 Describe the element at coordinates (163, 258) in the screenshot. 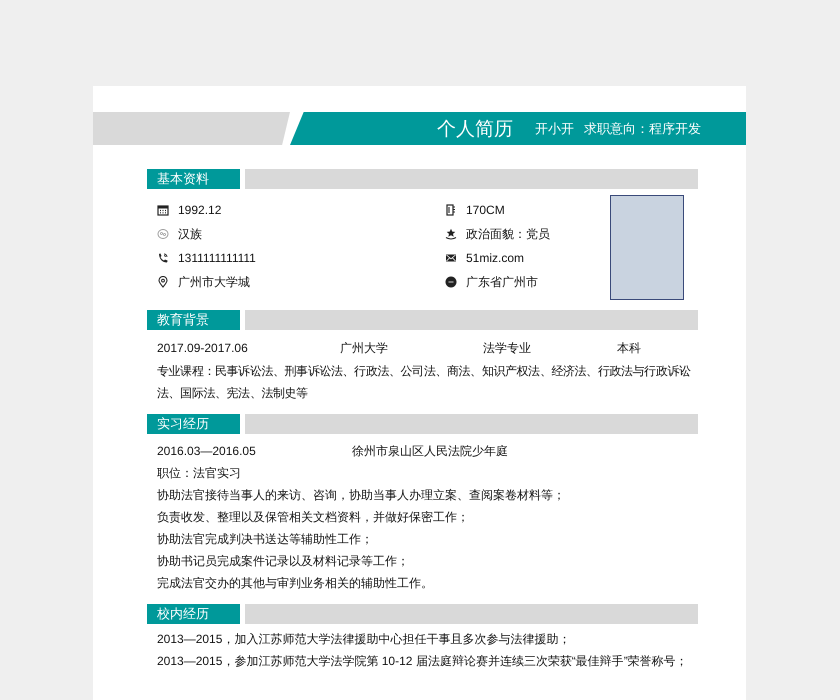

I see `phone-icon` at that location.